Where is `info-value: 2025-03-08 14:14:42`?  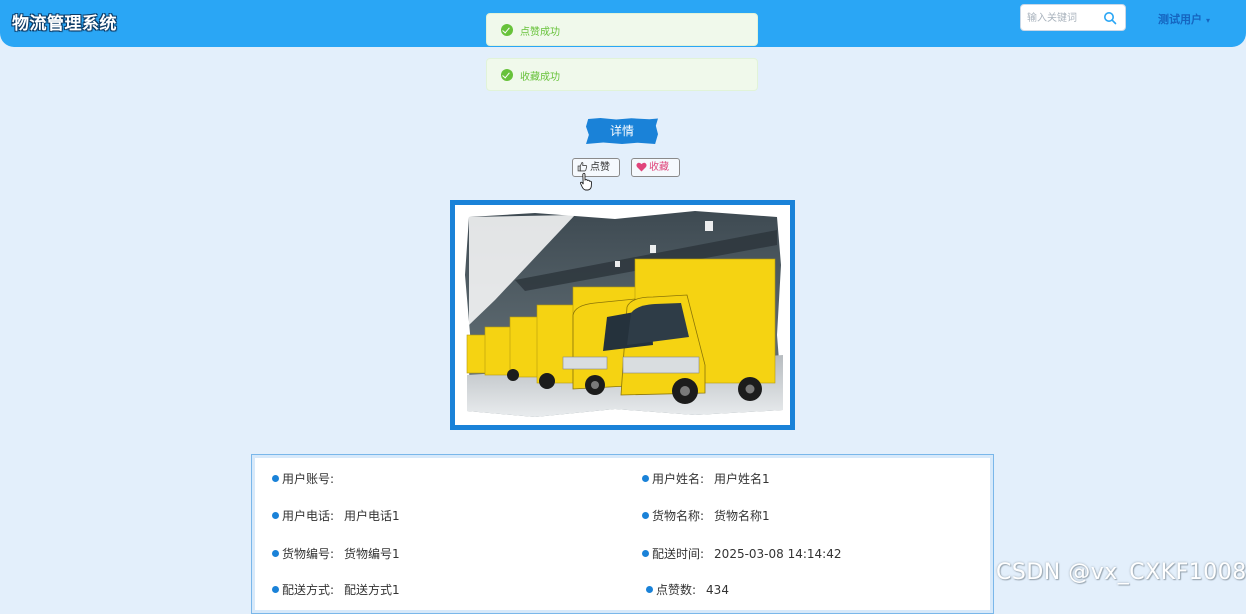 info-value: 2025-03-08 14:14:42 is located at coordinates (778, 554).